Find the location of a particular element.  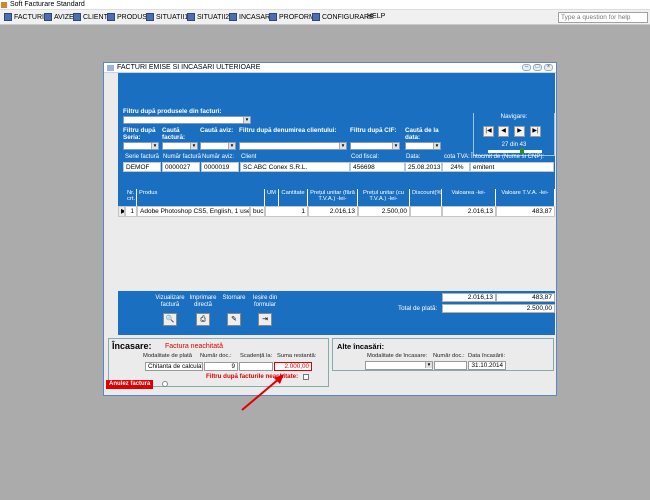

table-row-um: buc is located at coordinates (257, 211).